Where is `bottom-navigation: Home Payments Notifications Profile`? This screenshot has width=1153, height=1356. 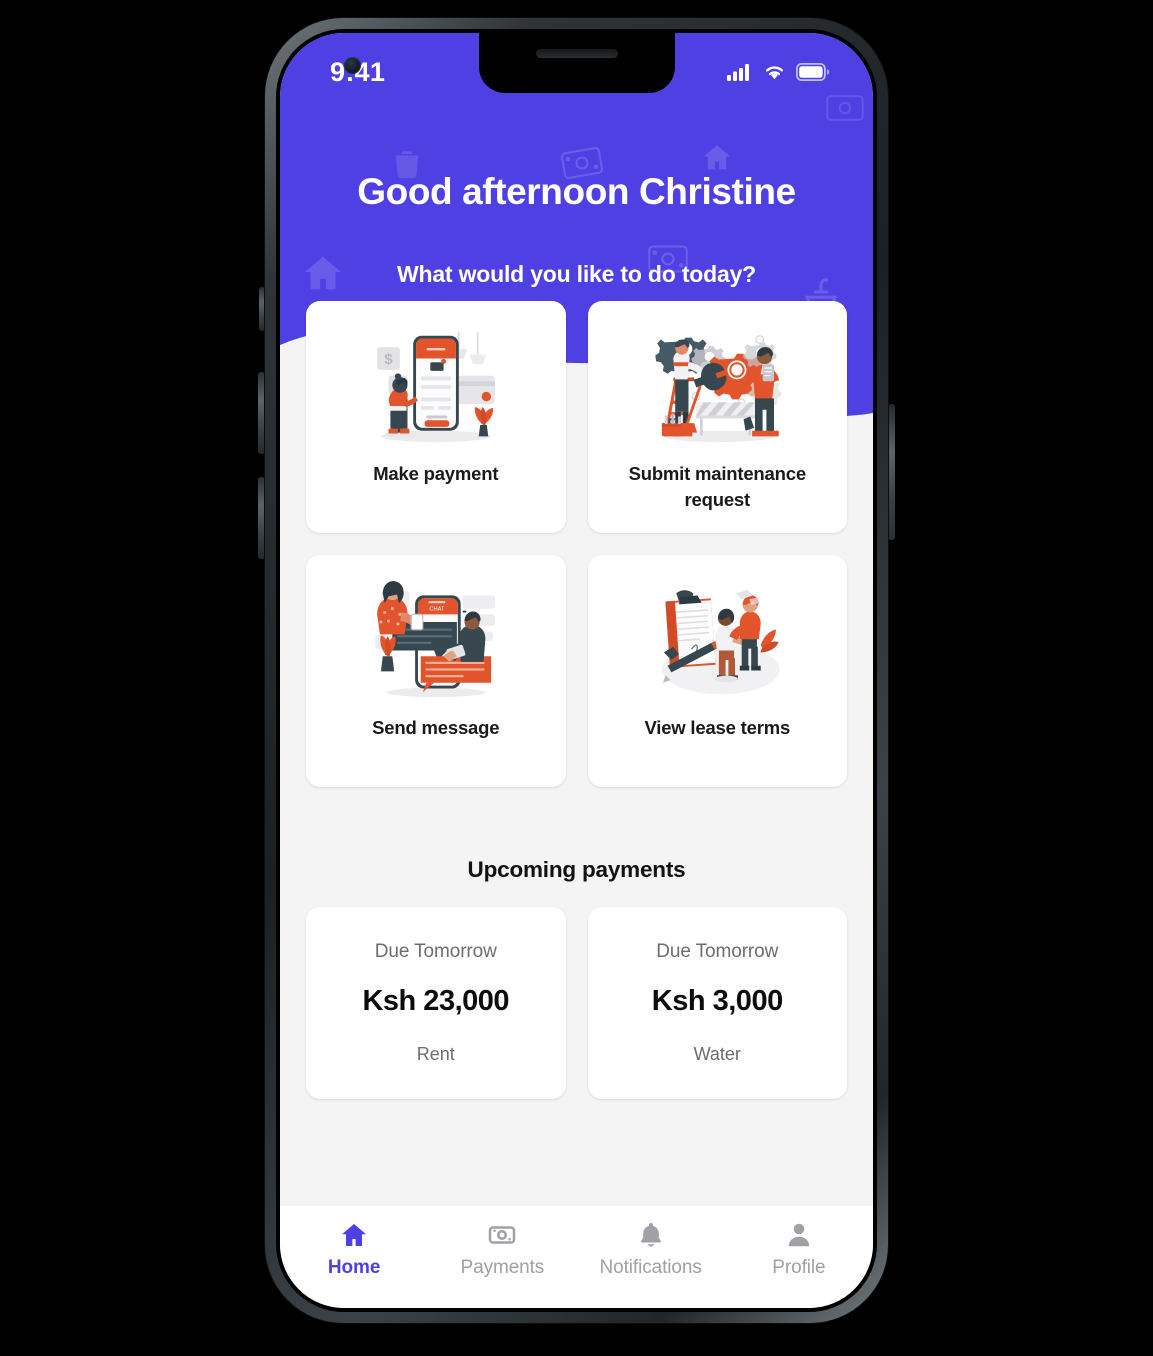
bottom-navigation: Home Payments Notifications Profile is located at coordinates (576, 1257).